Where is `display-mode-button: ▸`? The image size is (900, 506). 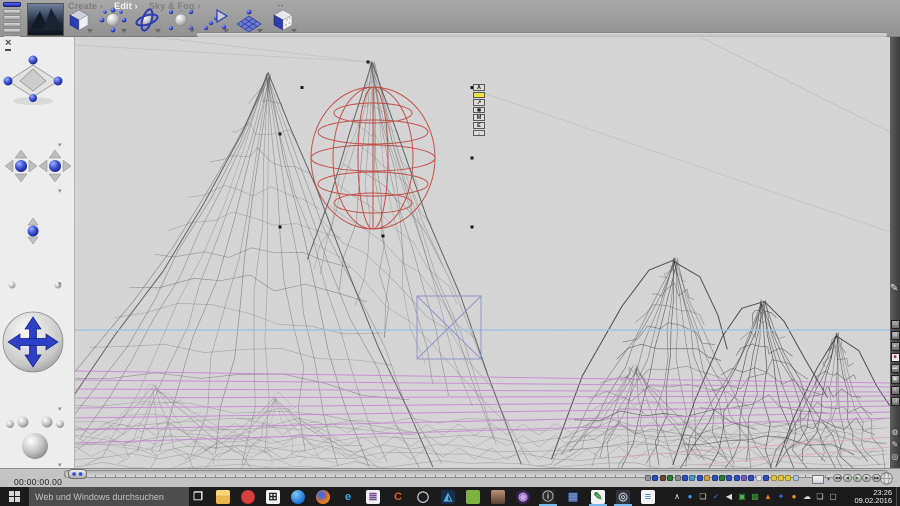 display-mode-button: ▸ is located at coordinates (895, 346).